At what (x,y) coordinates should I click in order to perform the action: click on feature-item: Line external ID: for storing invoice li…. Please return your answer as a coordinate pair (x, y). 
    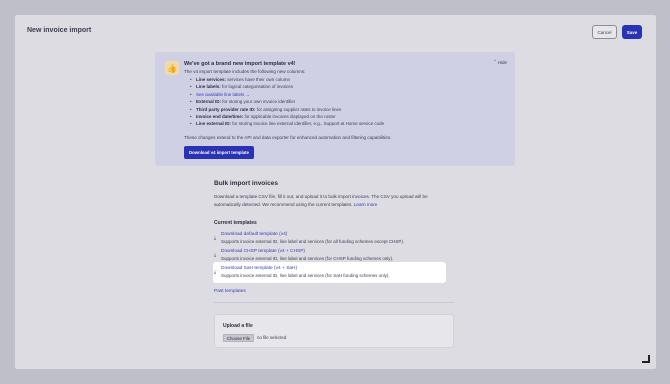
    Looking at the image, I should click on (344, 124).